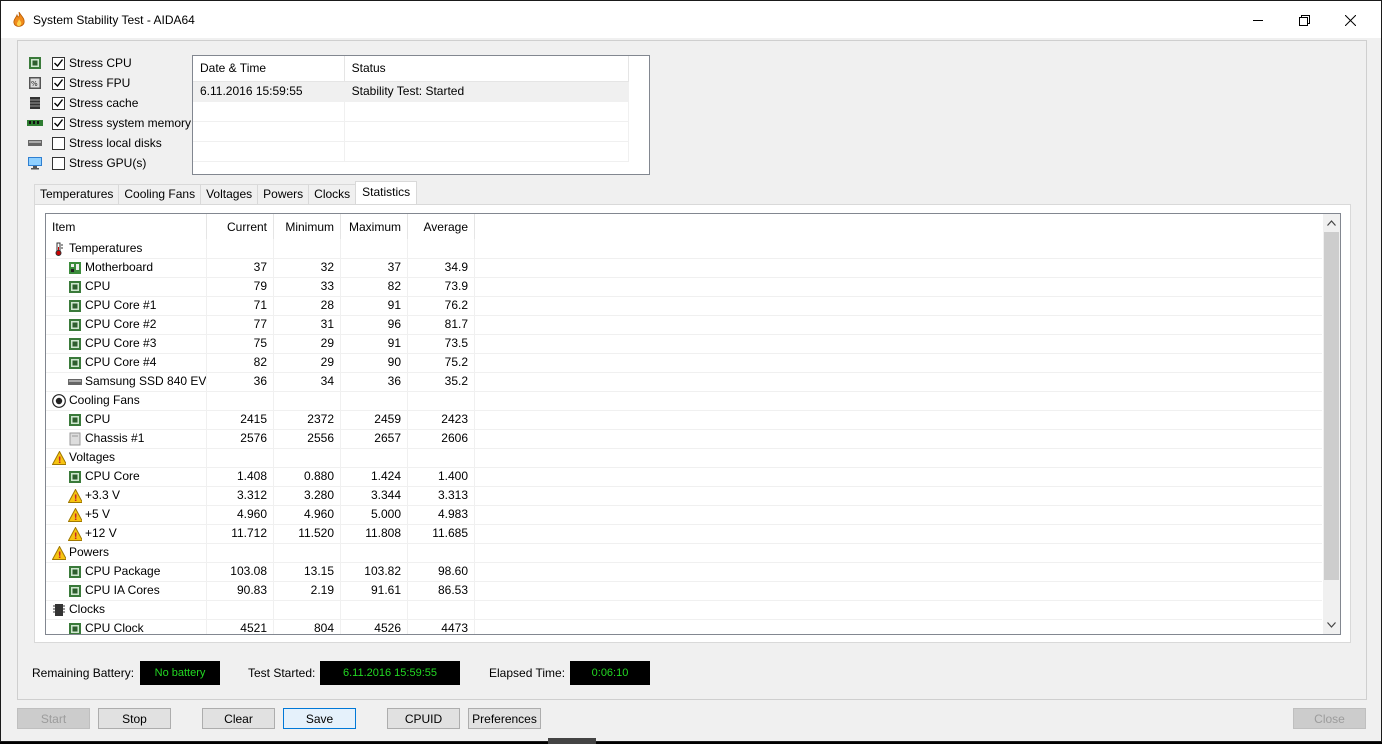  I want to click on test-started-label: Test Started:, so click(282, 673).